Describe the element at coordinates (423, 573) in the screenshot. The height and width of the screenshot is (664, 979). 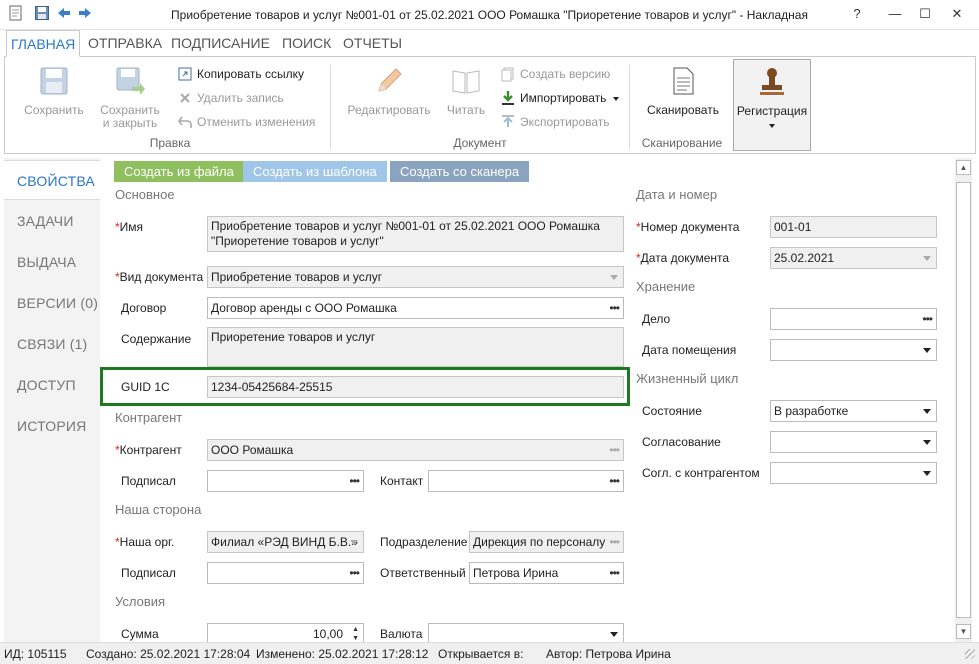
I see `responsible-label: Ответственный` at that location.